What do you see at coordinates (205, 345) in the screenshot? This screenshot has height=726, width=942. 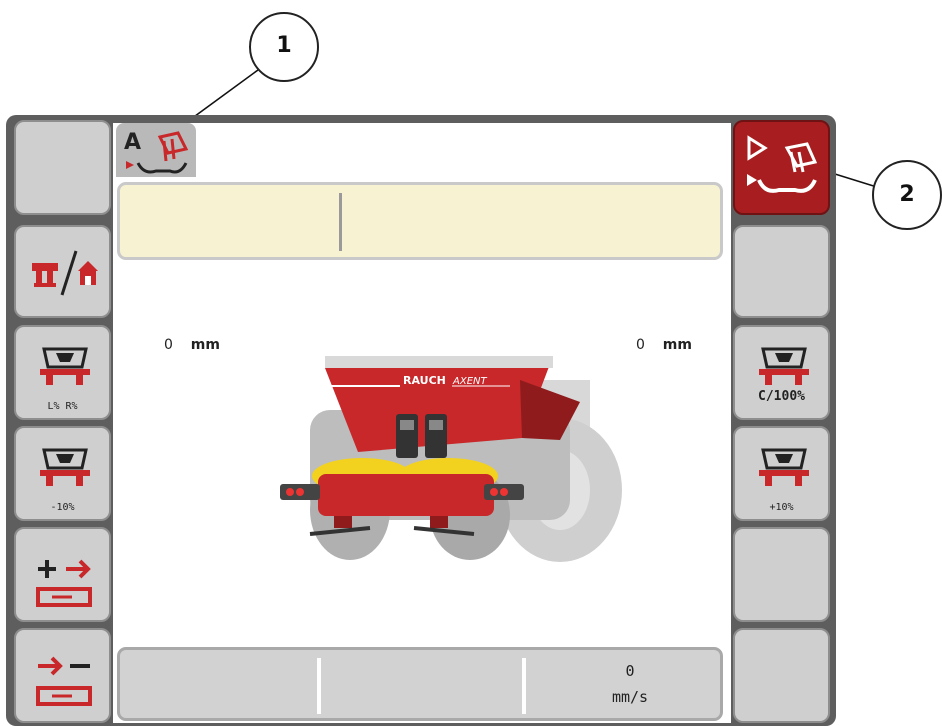 I see `left-width-unit: mm` at bounding box center [205, 345].